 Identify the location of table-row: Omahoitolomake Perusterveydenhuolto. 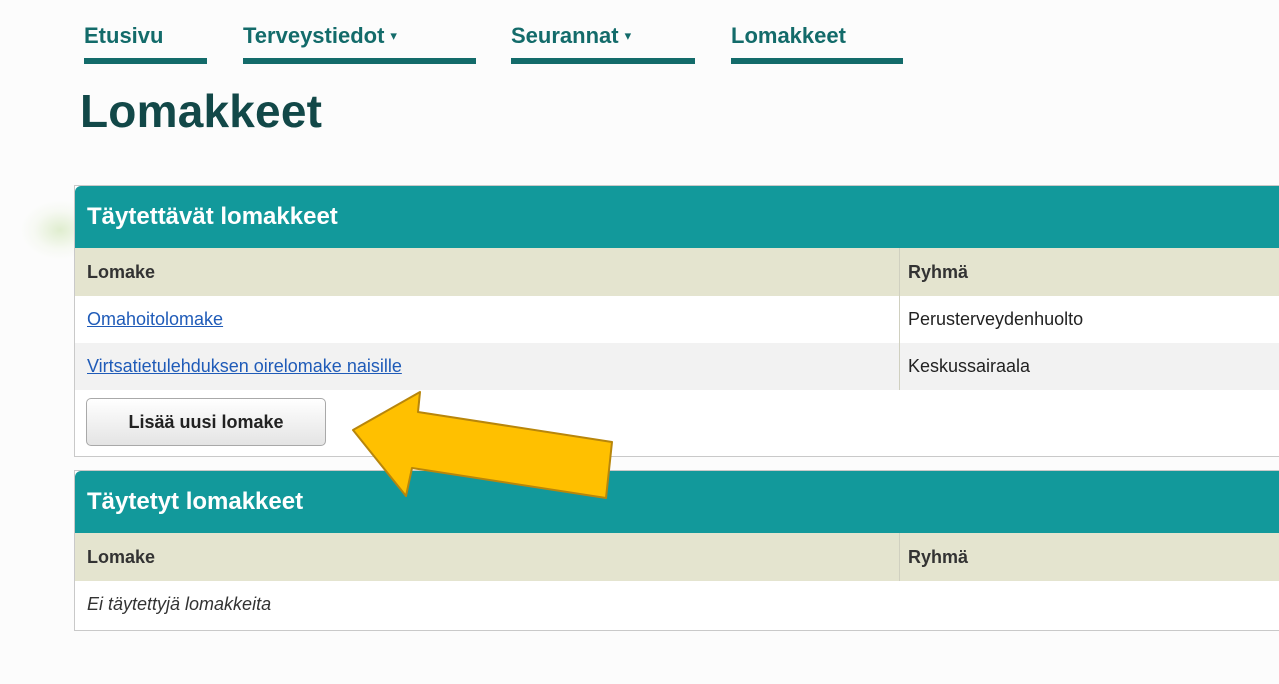
(677, 319).